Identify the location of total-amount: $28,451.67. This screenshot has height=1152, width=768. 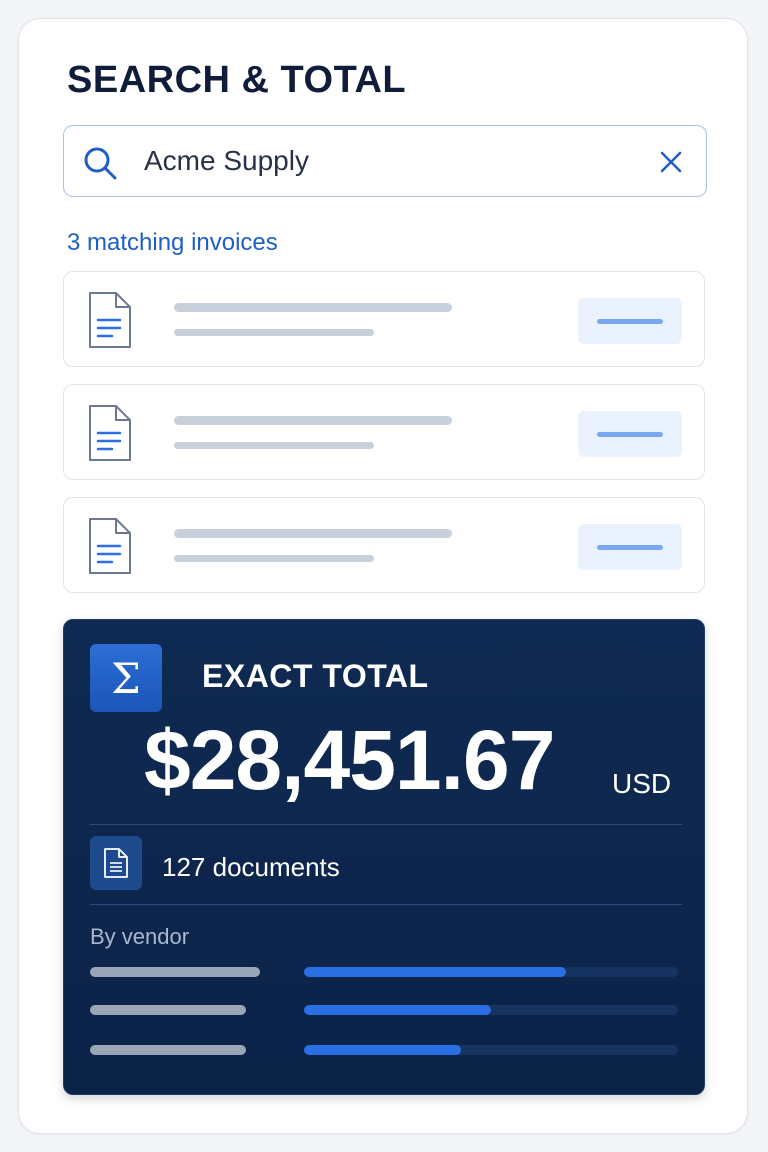
(349, 760).